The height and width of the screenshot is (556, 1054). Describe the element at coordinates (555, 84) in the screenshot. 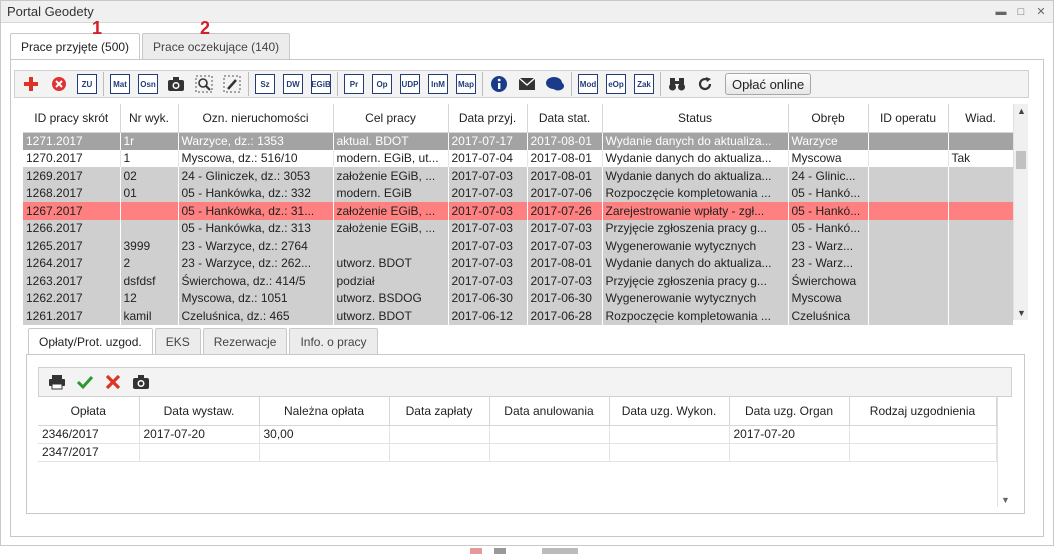

I see `chat-icon` at that location.